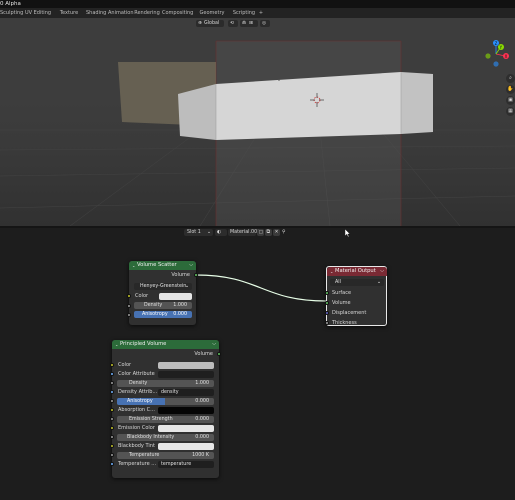 The width and height of the screenshot is (515, 500). I want to click on surface-socket, so click(327, 293).